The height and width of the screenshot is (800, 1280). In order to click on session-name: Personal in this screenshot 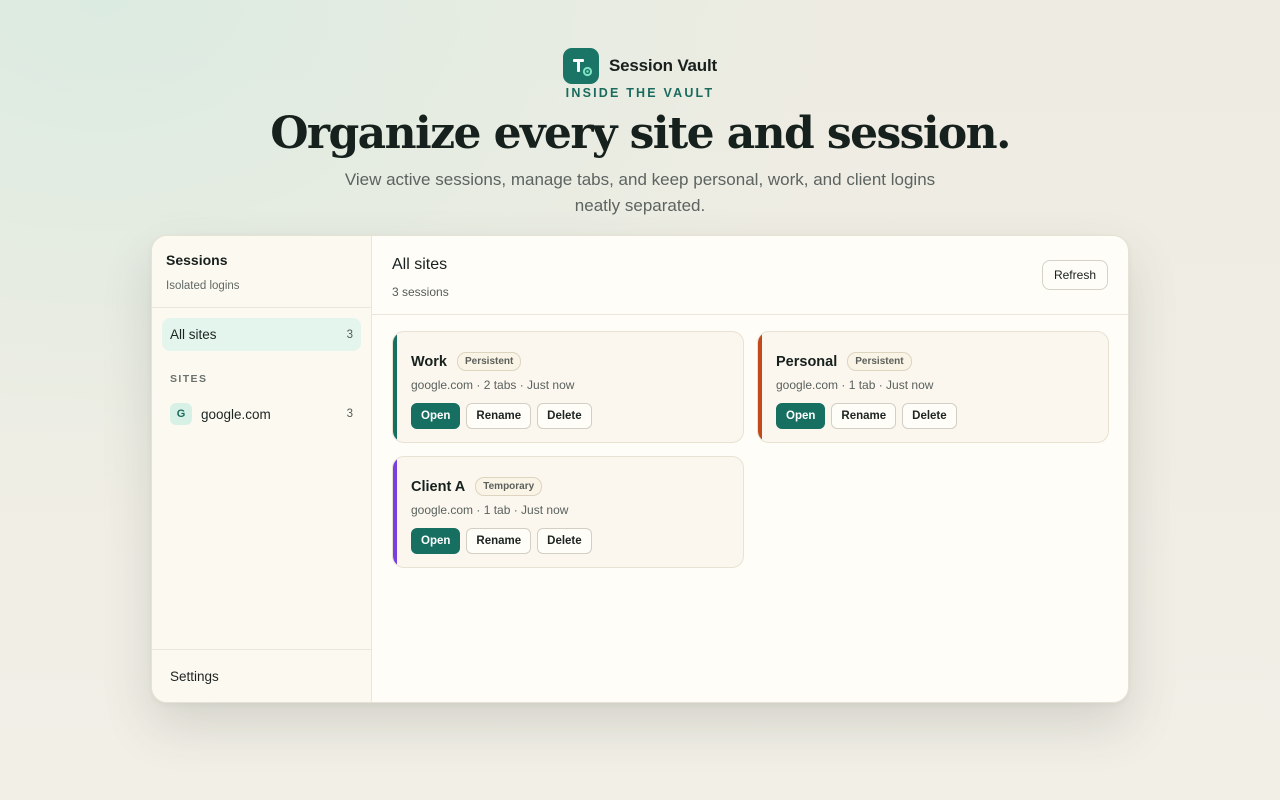, I will do `click(807, 361)`.